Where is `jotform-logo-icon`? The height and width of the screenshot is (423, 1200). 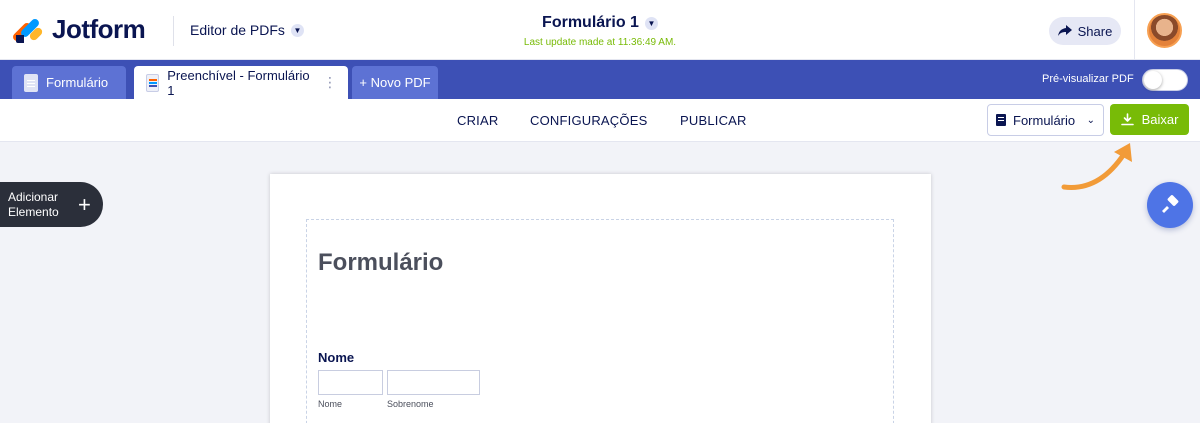 jotform-logo-icon is located at coordinates (27, 30).